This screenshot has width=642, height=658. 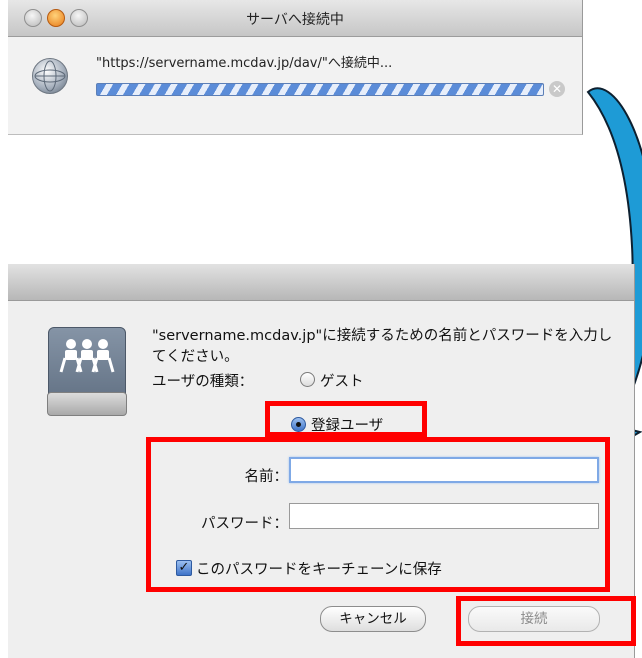 What do you see at coordinates (87, 371) in the screenshot?
I see `server-icon` at bounding box center [87, 371].